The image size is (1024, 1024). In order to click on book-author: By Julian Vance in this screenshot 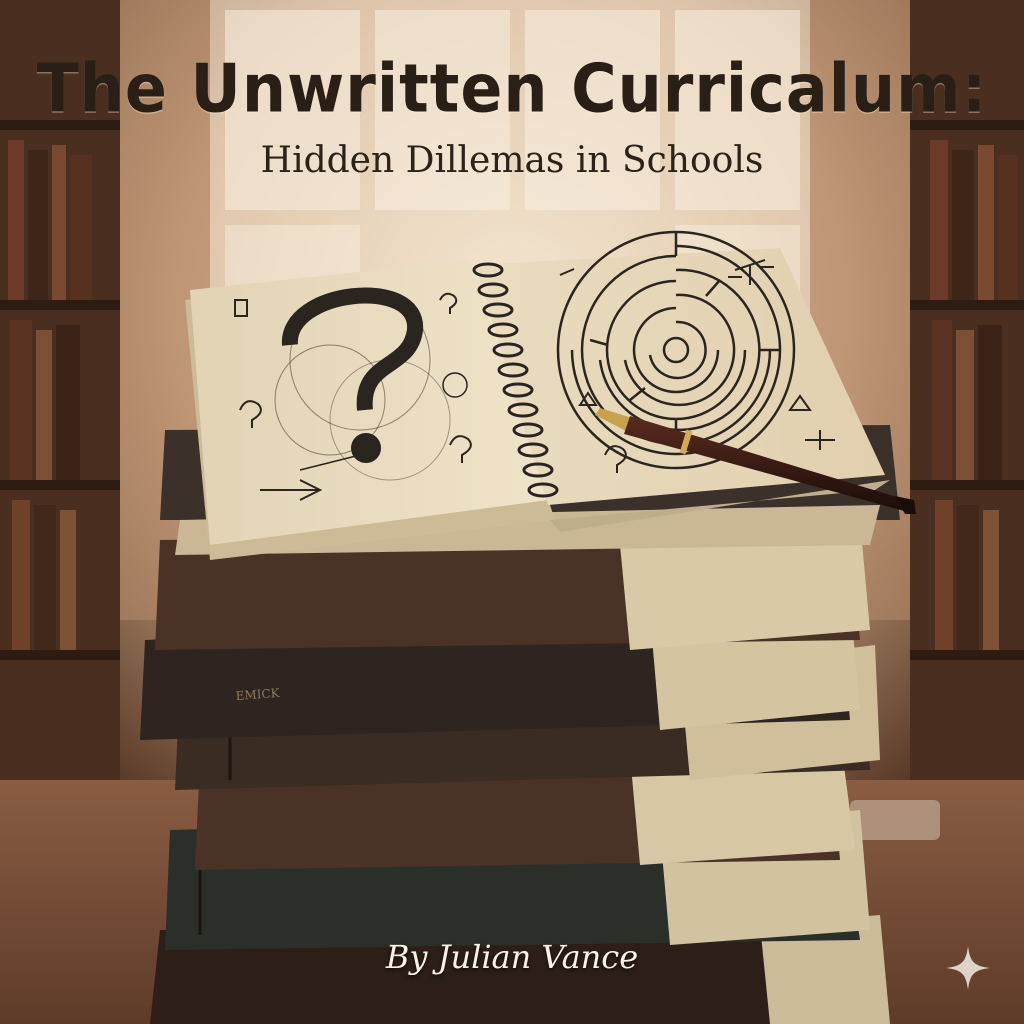, I will do `click(512, 957)`.